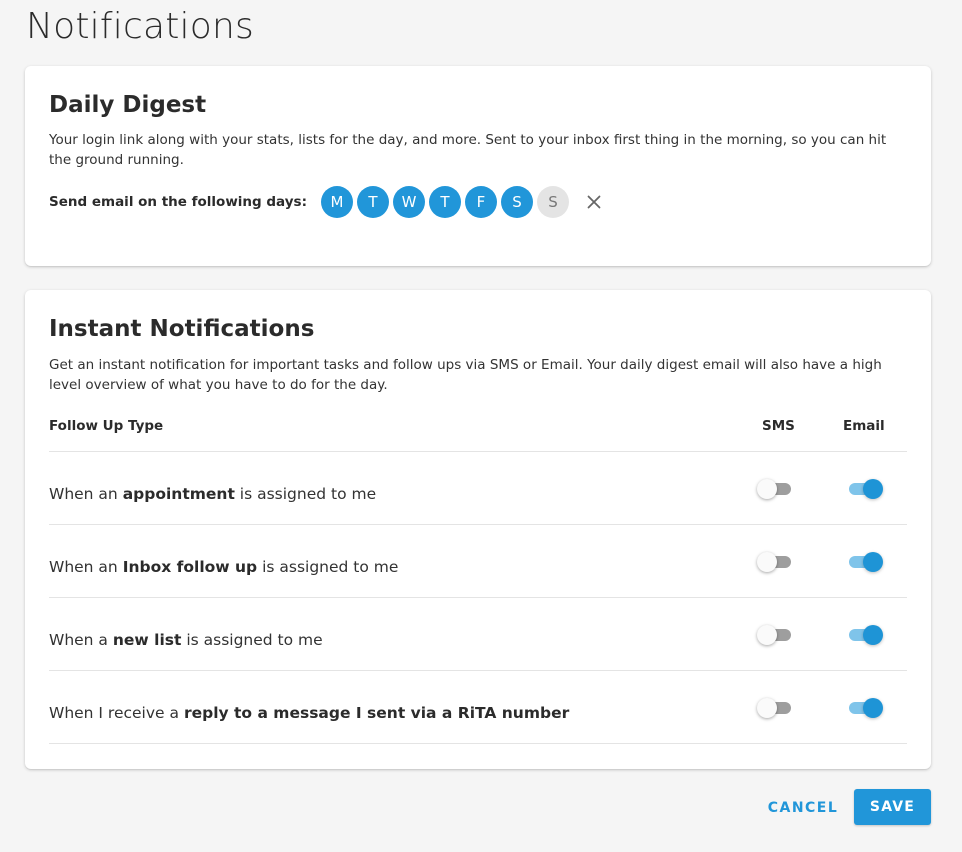 The height and width of the screenshot is (852, 962). I want to click on day-toggle-sunday: S, so click(553, 202).